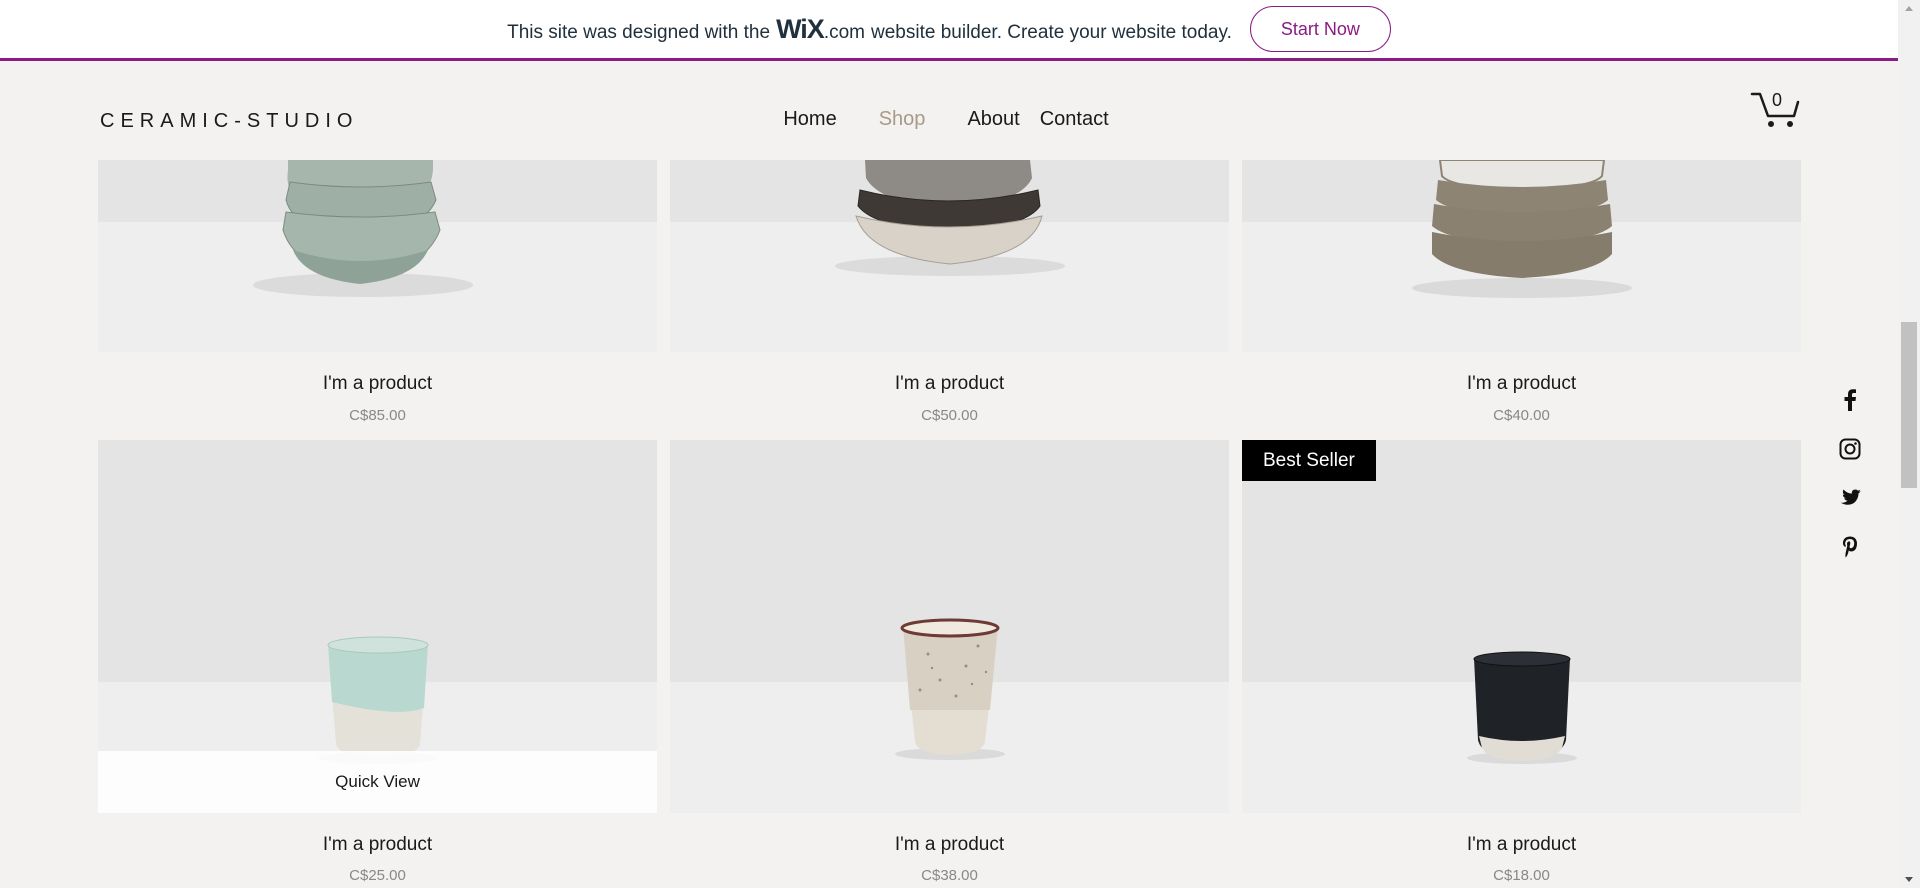 This screenshot has width=1920, height=888. What do you see at coordinates (987, 119) in the screenshot?
I see `nav-about: About` at bounding box center [987, 119].